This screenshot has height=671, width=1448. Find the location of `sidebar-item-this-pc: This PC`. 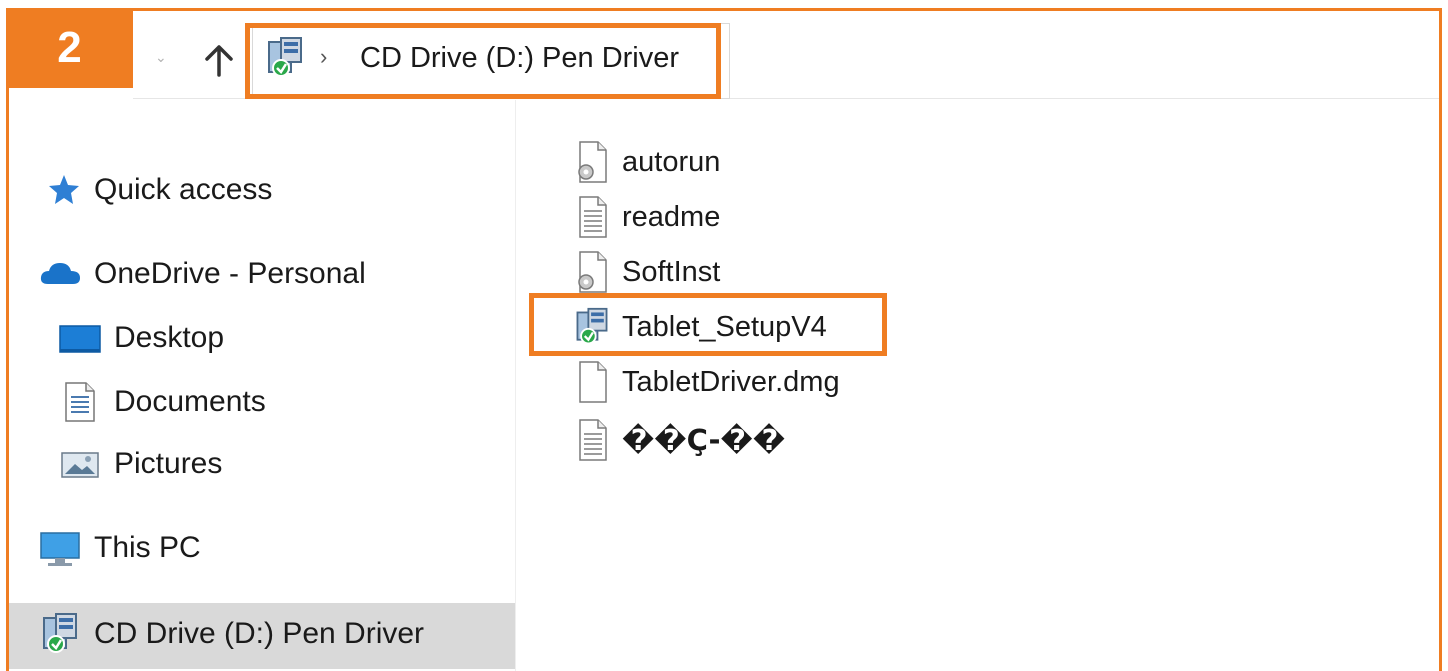

sidebar-item-this-pc: This PC is located at coordinates (119, 548).